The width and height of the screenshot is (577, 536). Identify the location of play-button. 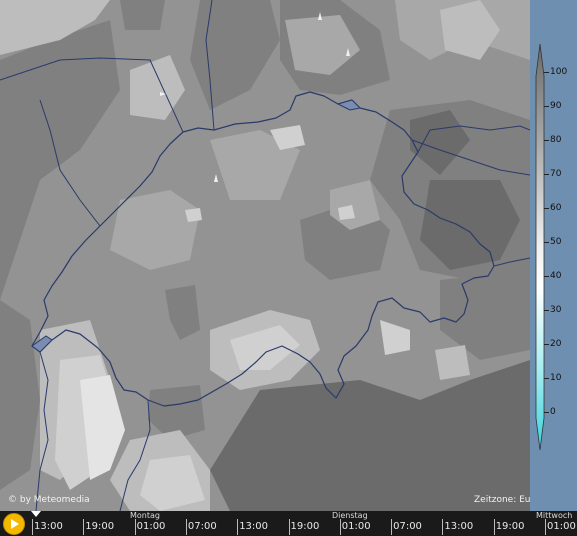
(14, 524).